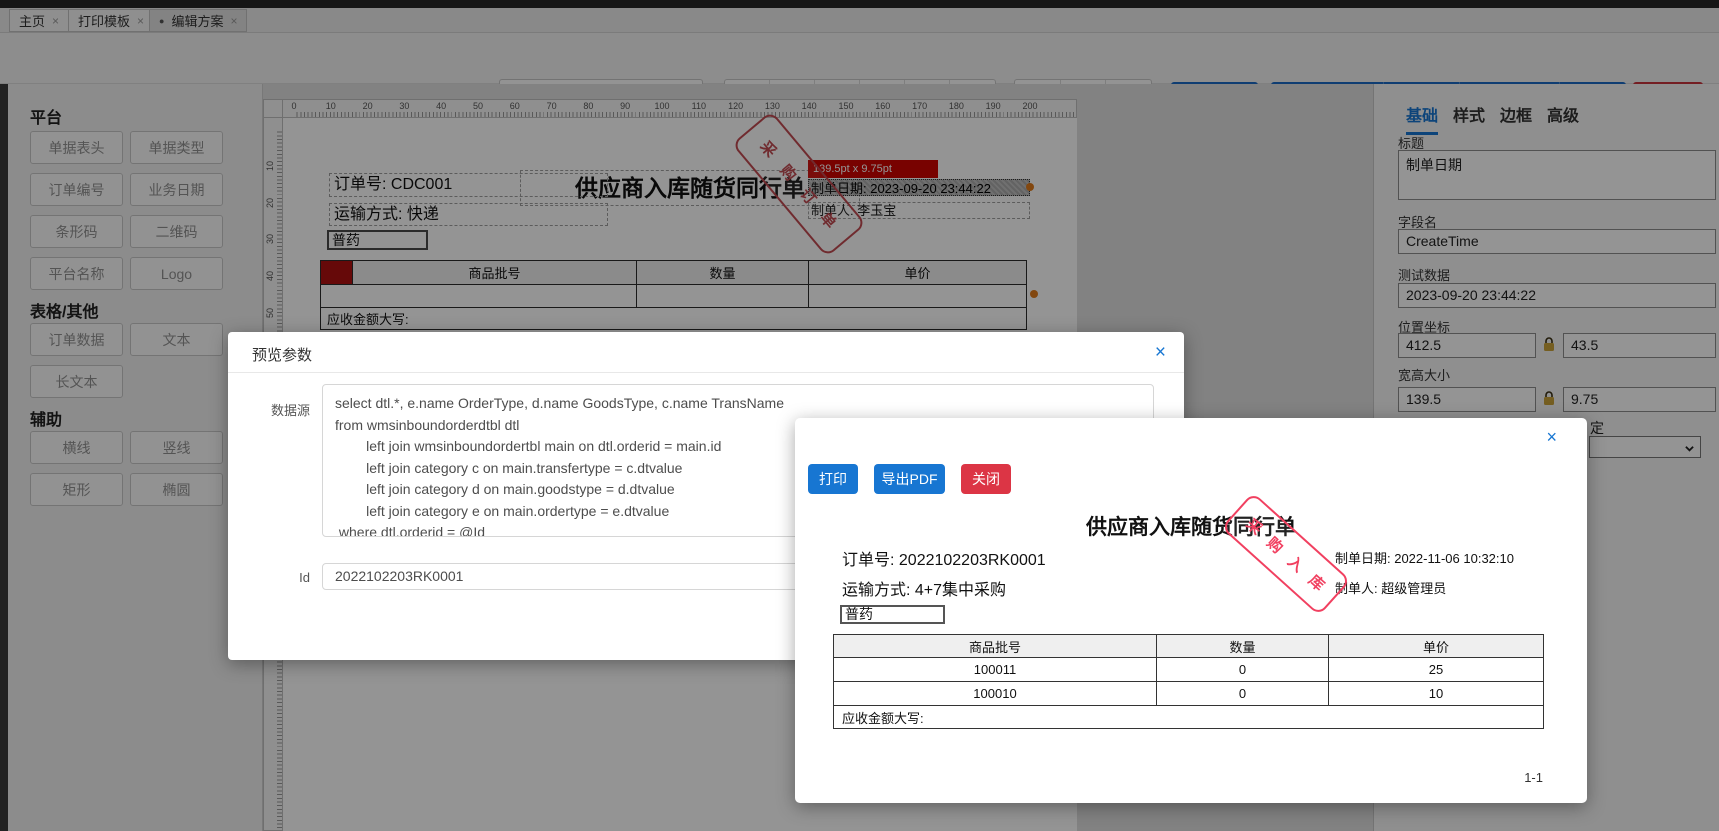  I want to click on table-row: 100011 0 25, so click(1188, 669).